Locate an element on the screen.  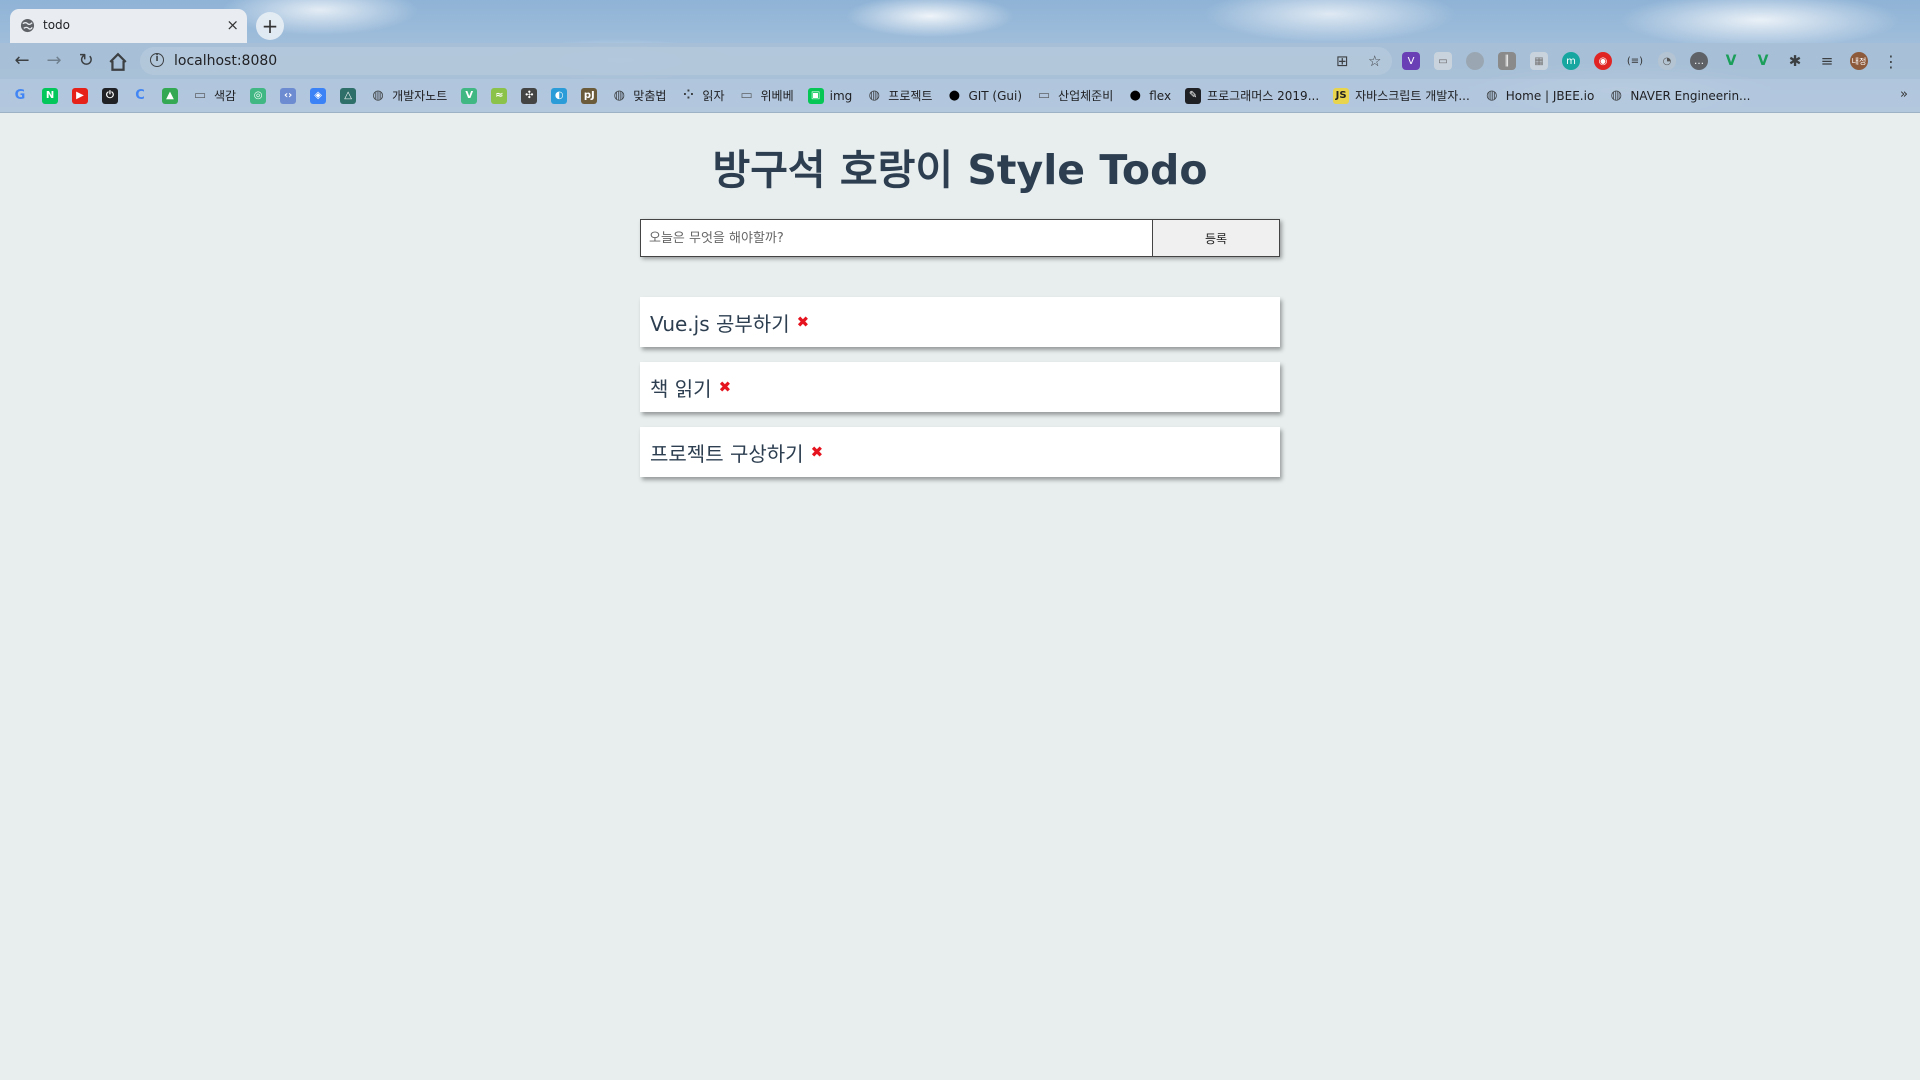
extension-v-icon: V is located at coordinates (1411, 61).